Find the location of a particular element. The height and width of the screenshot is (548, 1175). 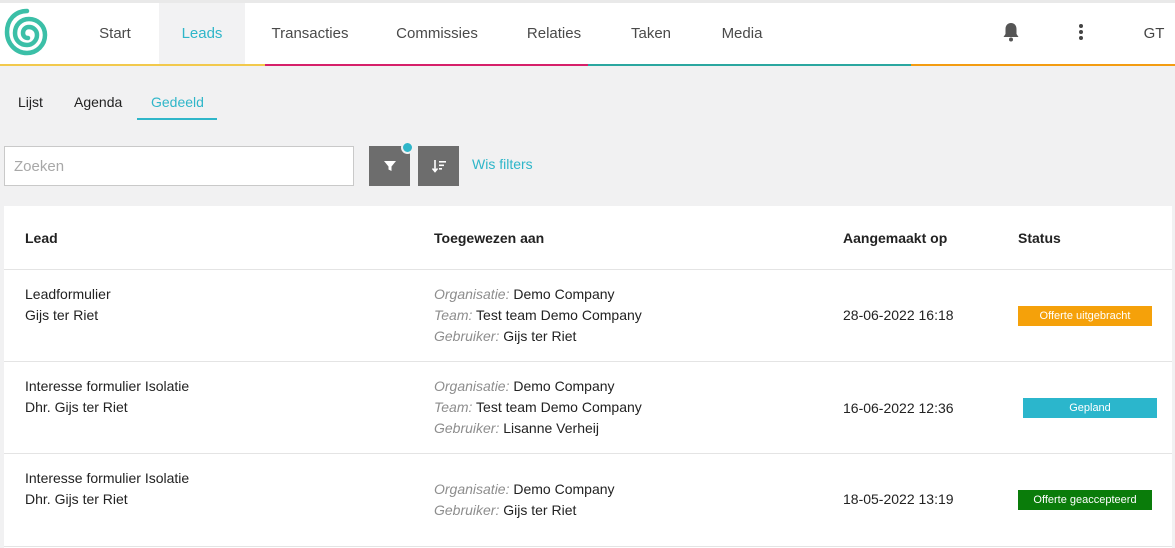

nav-item-relaties: Relaties is located at coordinates (554, 33).